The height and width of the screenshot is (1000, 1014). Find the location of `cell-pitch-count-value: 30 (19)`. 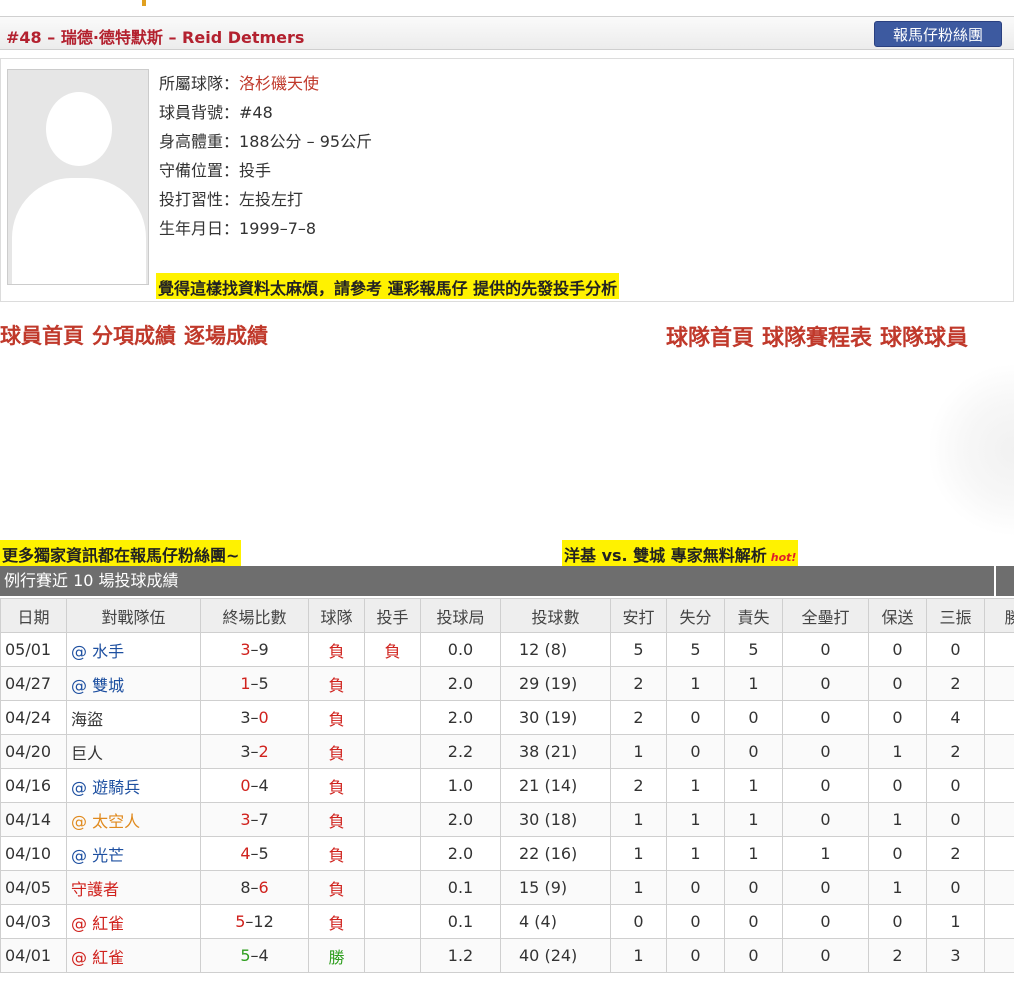

cell-pitch-count-value: 30 (19) is located at coordinates (548, 717).